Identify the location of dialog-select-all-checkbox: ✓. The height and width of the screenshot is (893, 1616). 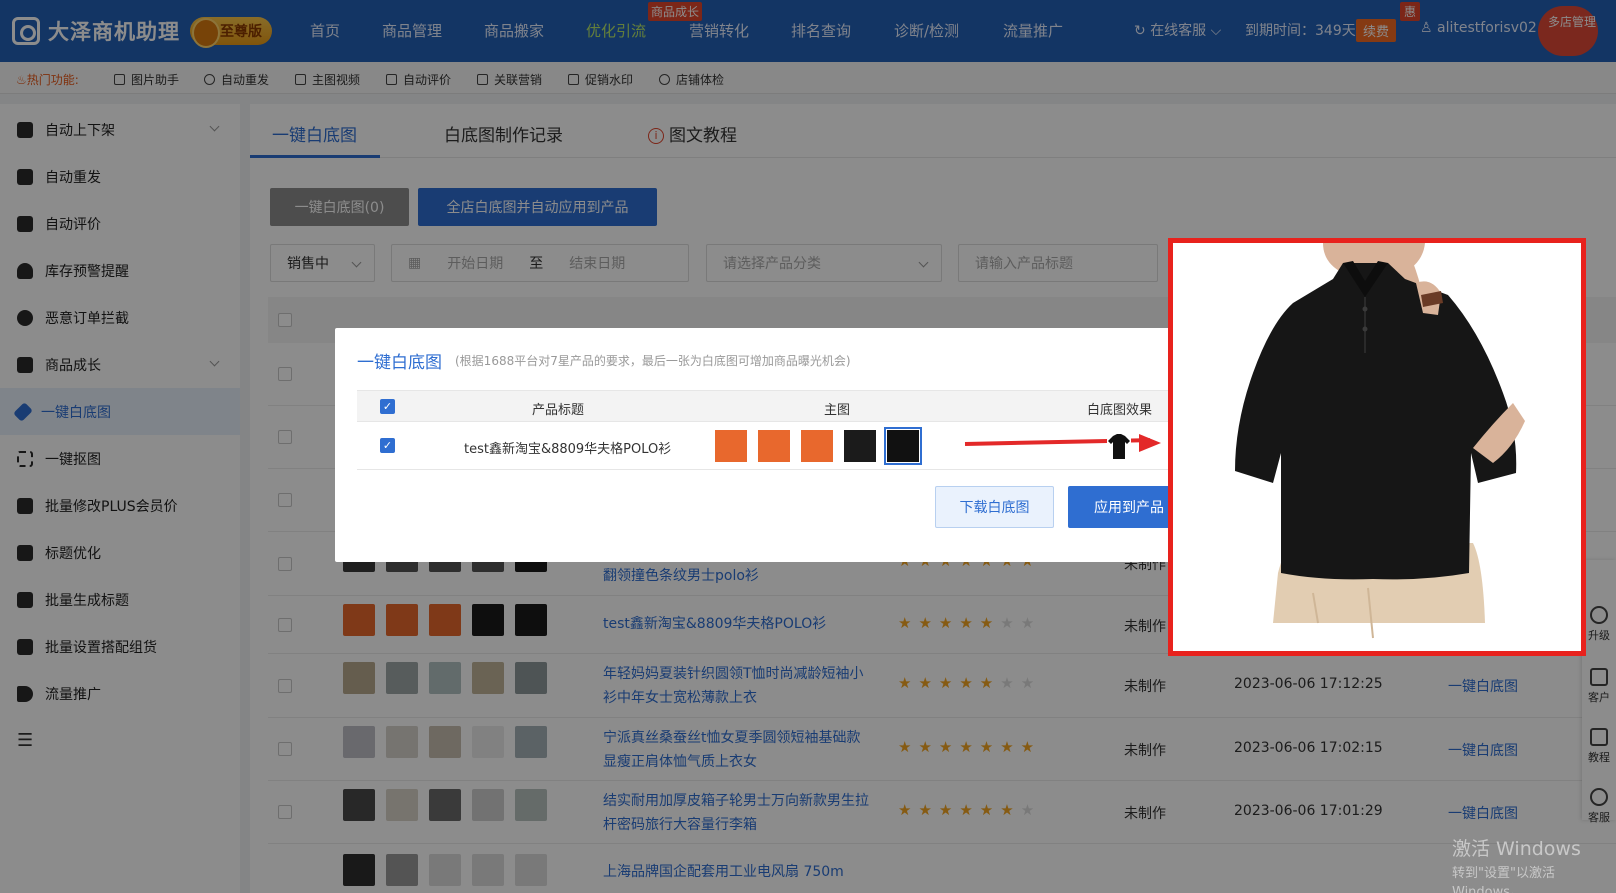
(387, 406).